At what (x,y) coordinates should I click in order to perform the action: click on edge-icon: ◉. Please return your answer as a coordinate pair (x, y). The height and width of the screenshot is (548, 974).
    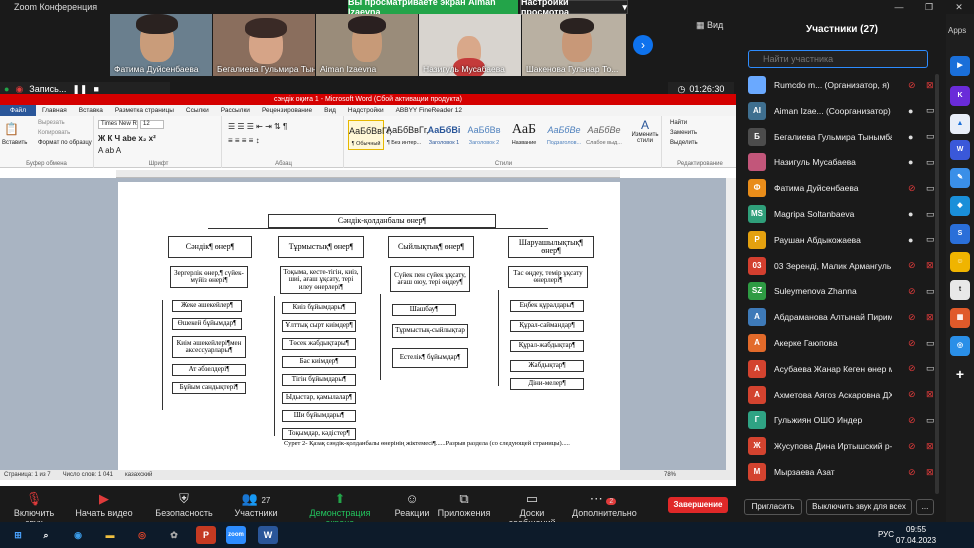
    Looking at the image, I should click on (78, 535).